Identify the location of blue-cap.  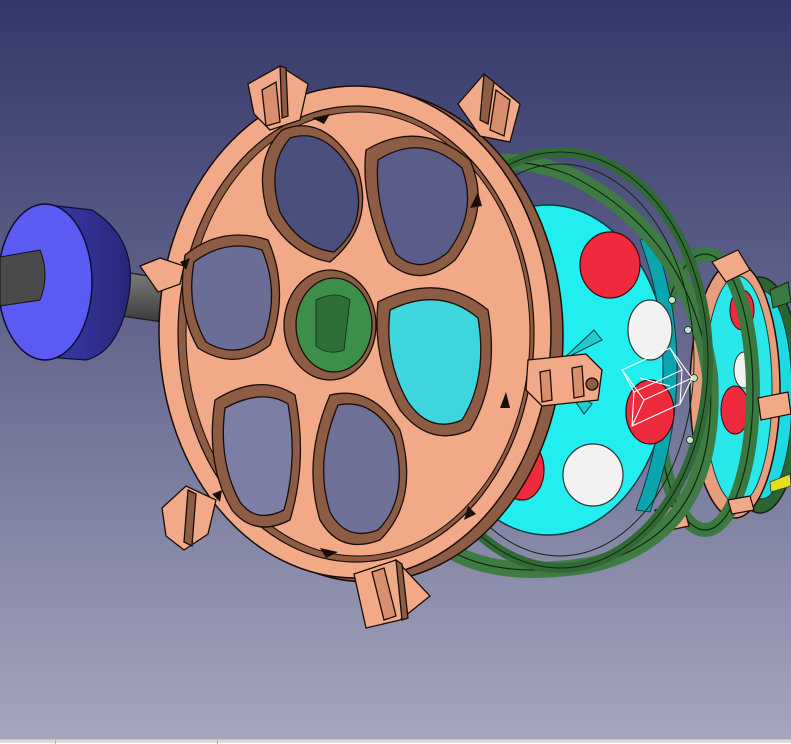
(65, 282).